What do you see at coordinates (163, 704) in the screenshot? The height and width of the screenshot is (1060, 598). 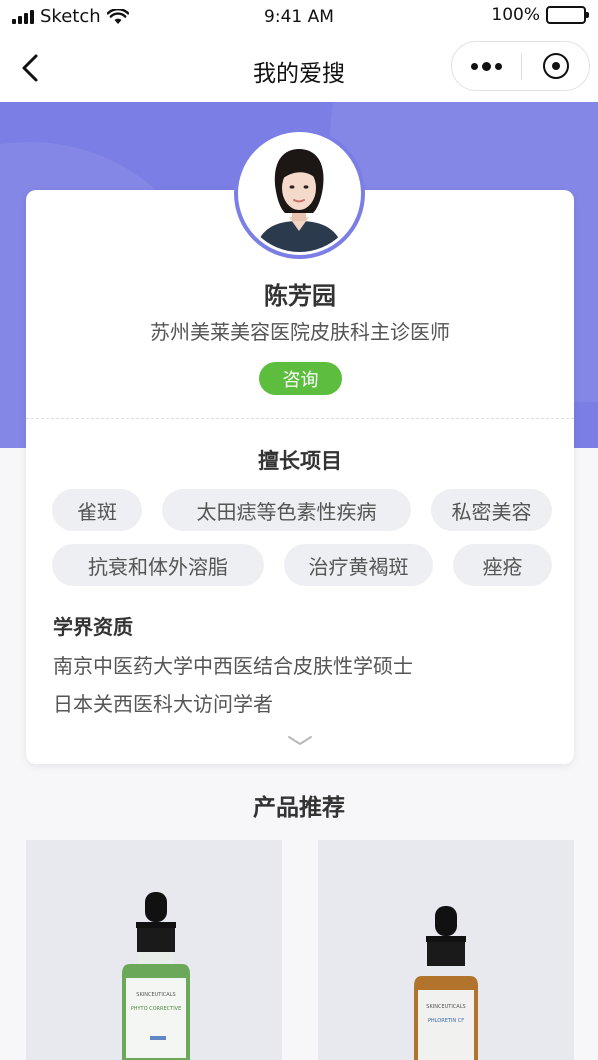 I see `qualification-item: 日本关西医科大访问学者` at bounding box center [163, 704].